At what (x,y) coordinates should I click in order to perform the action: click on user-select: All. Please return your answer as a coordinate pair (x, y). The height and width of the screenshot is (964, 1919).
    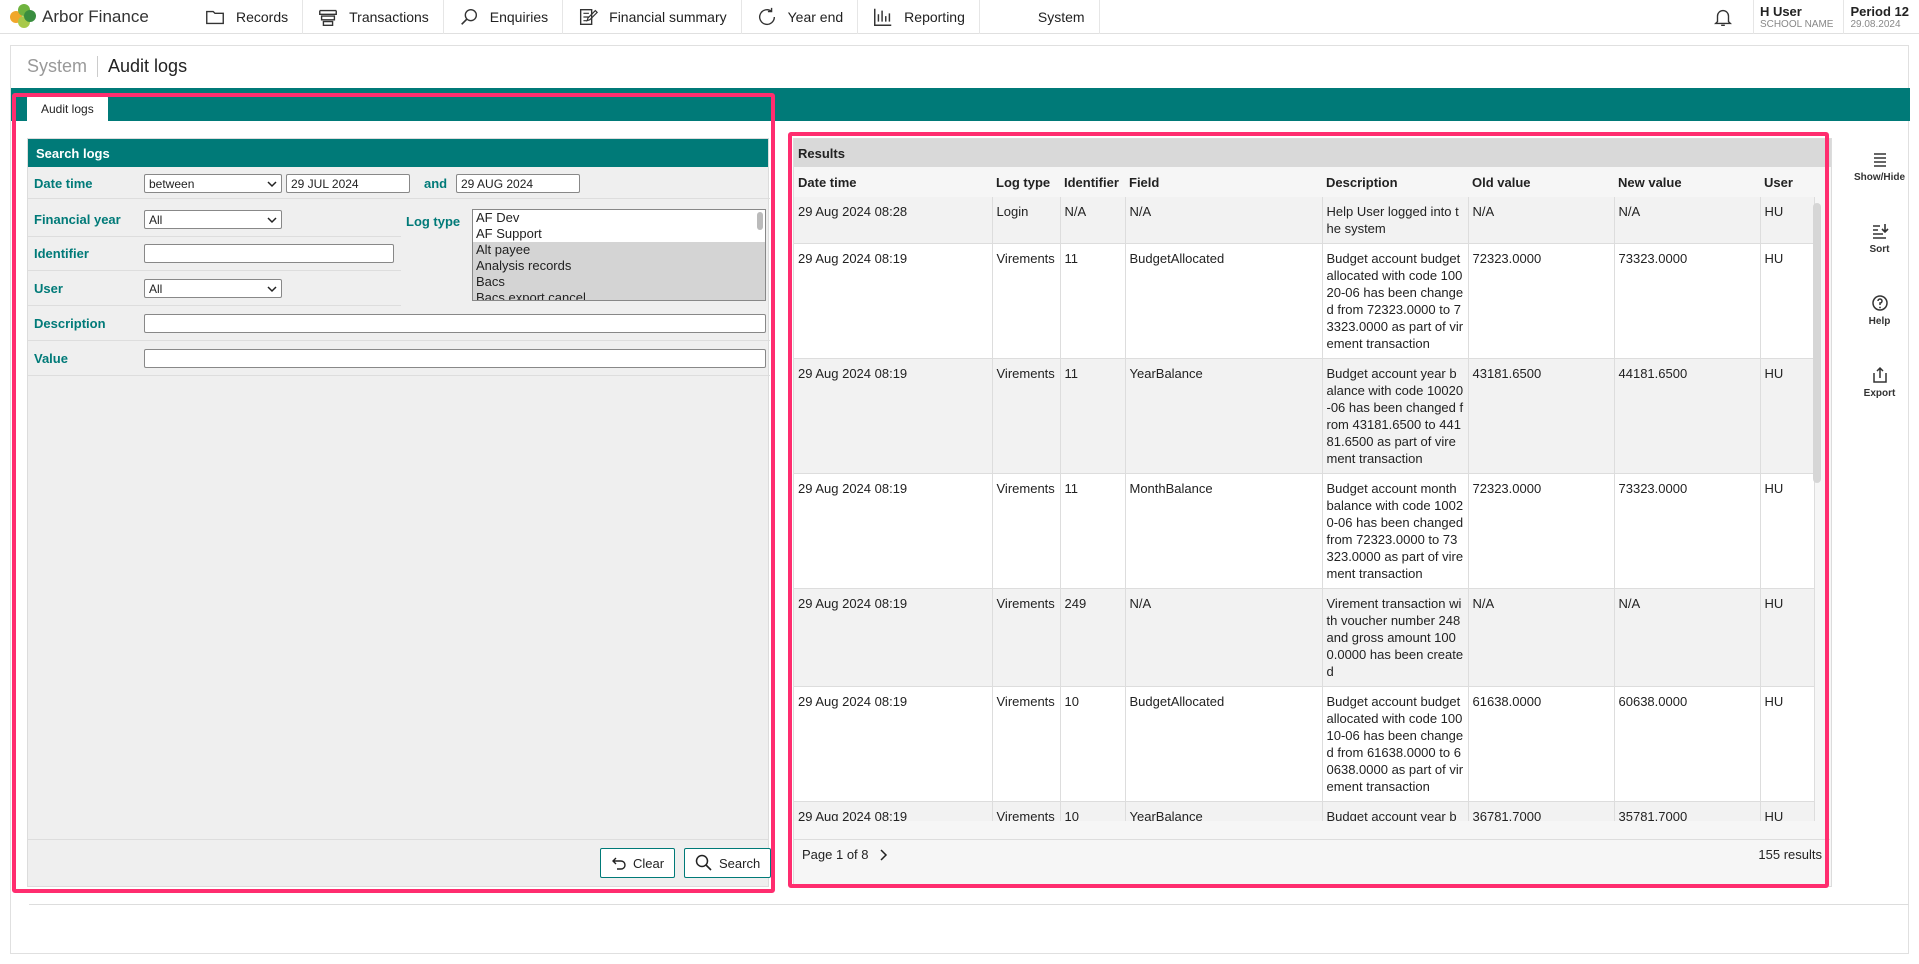
    Looking at the image, I should click on (213, 288).